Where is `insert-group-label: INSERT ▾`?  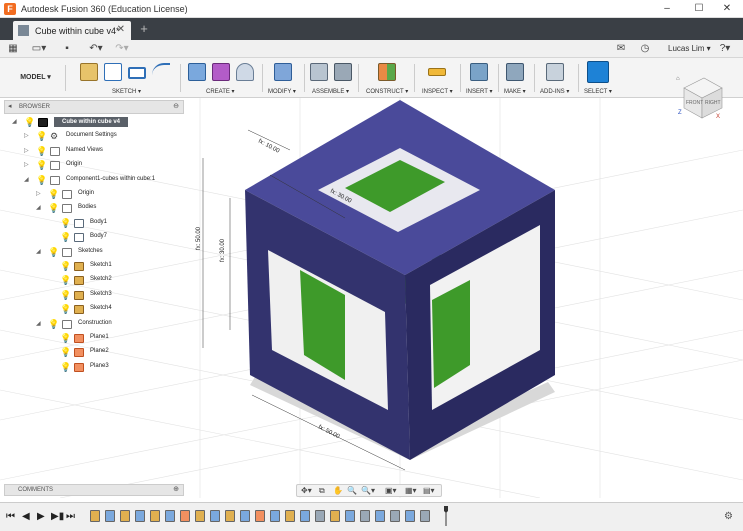
insert-group-label: INSERT ▾ is located at coordinates (479, 91).